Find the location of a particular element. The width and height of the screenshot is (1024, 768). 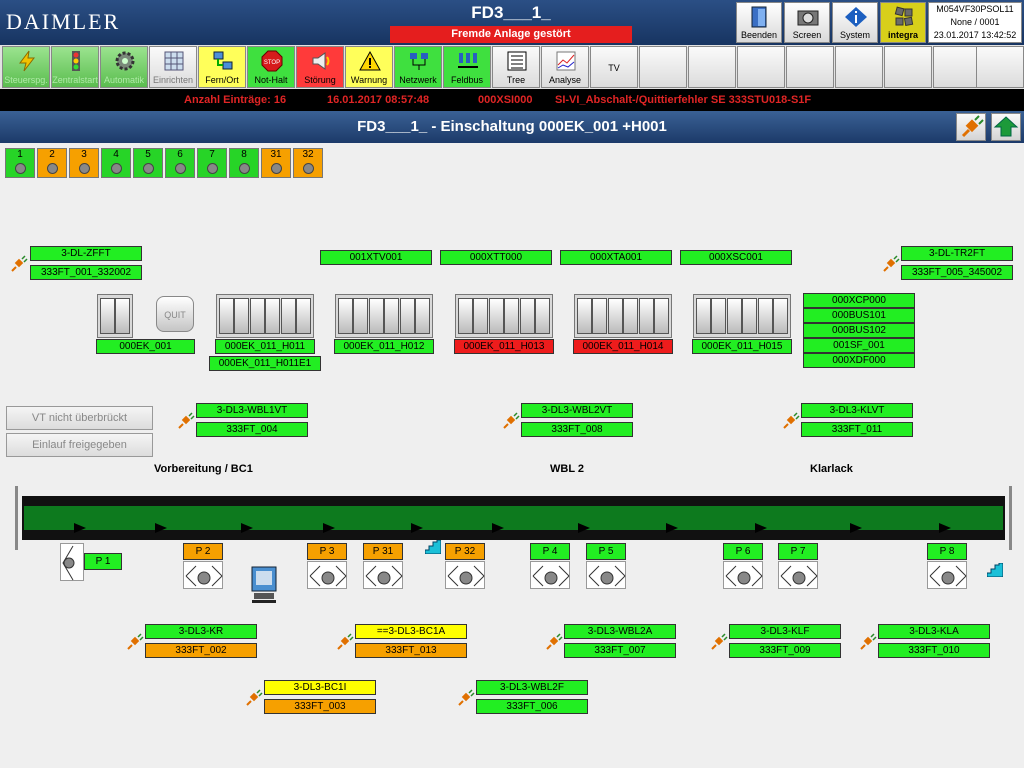

tv-button: TV is located at coordinates (614, 67).